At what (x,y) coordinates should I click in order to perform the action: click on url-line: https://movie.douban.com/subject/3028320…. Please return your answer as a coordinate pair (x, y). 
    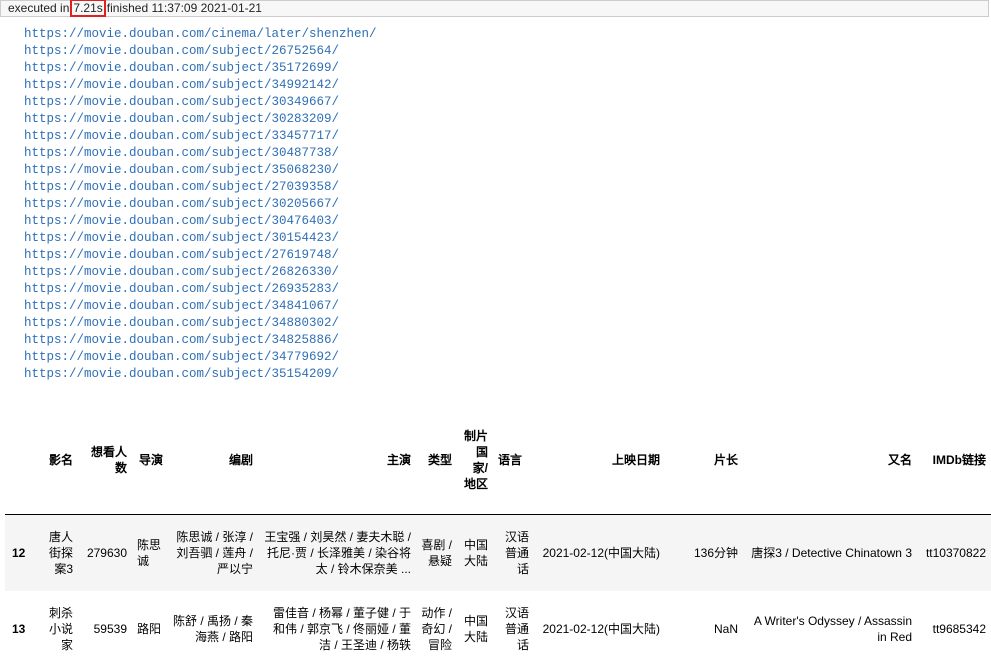
    Looking at the image, I should click on (182, 119).